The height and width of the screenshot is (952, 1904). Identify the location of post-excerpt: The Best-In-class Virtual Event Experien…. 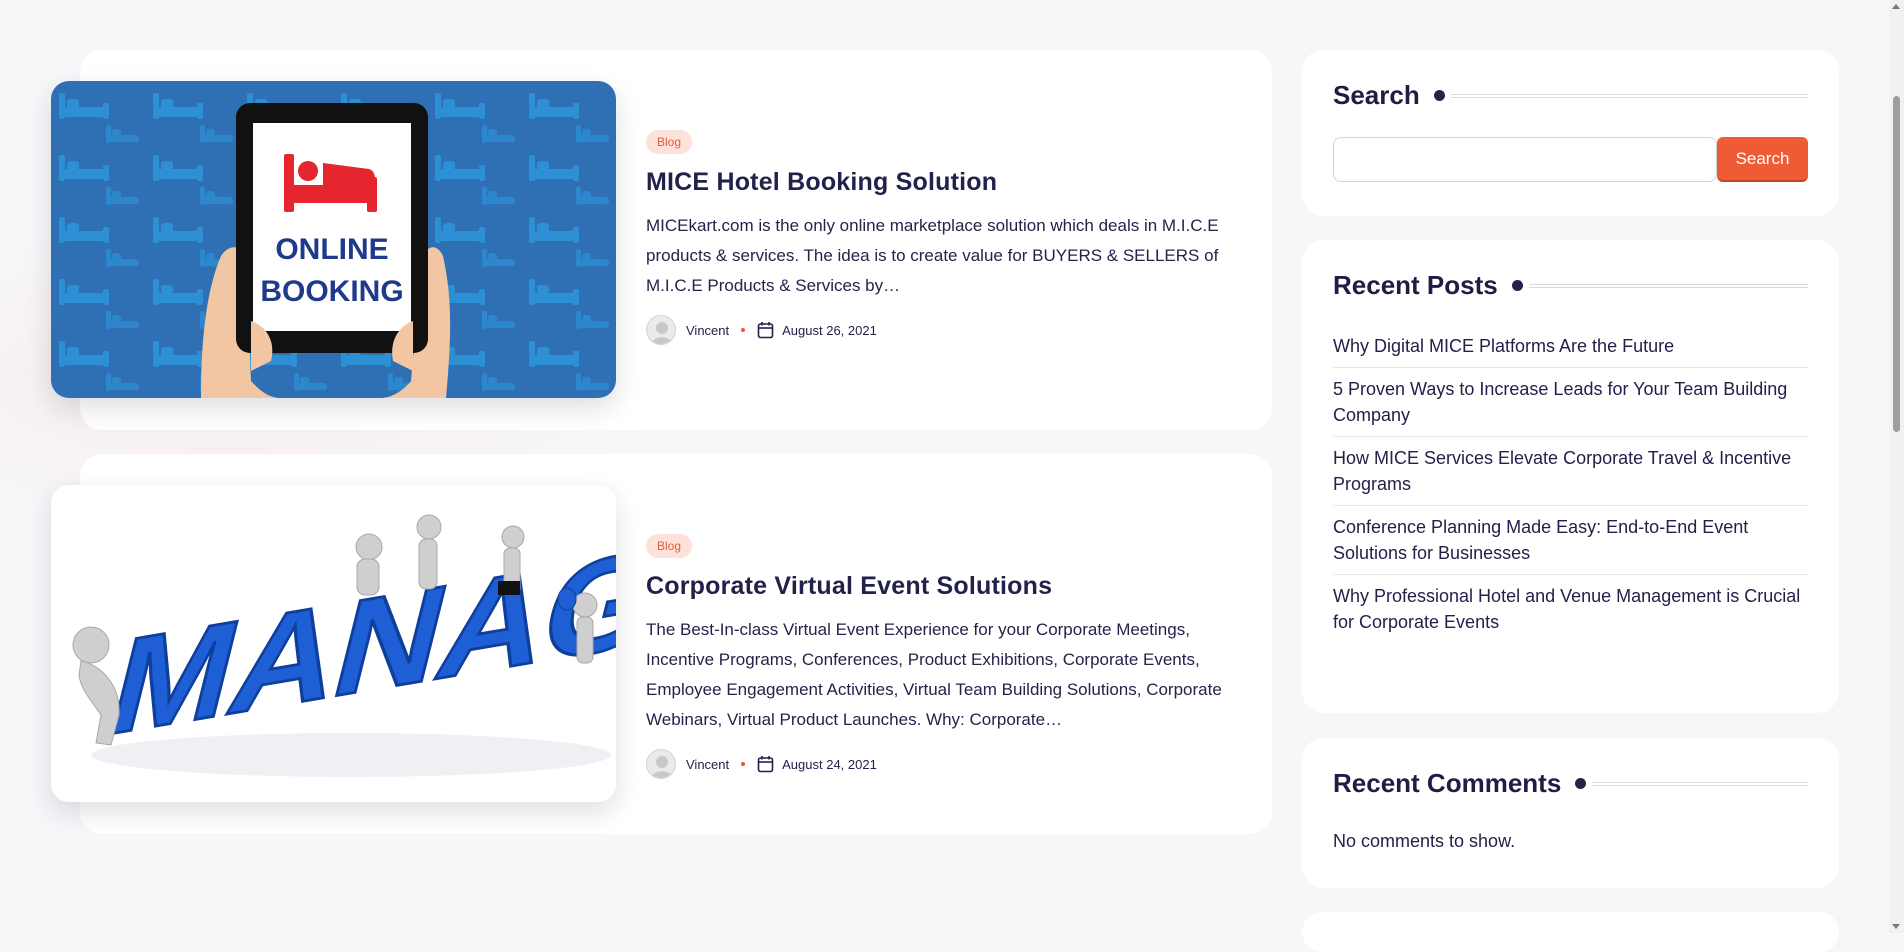
(934, 674).